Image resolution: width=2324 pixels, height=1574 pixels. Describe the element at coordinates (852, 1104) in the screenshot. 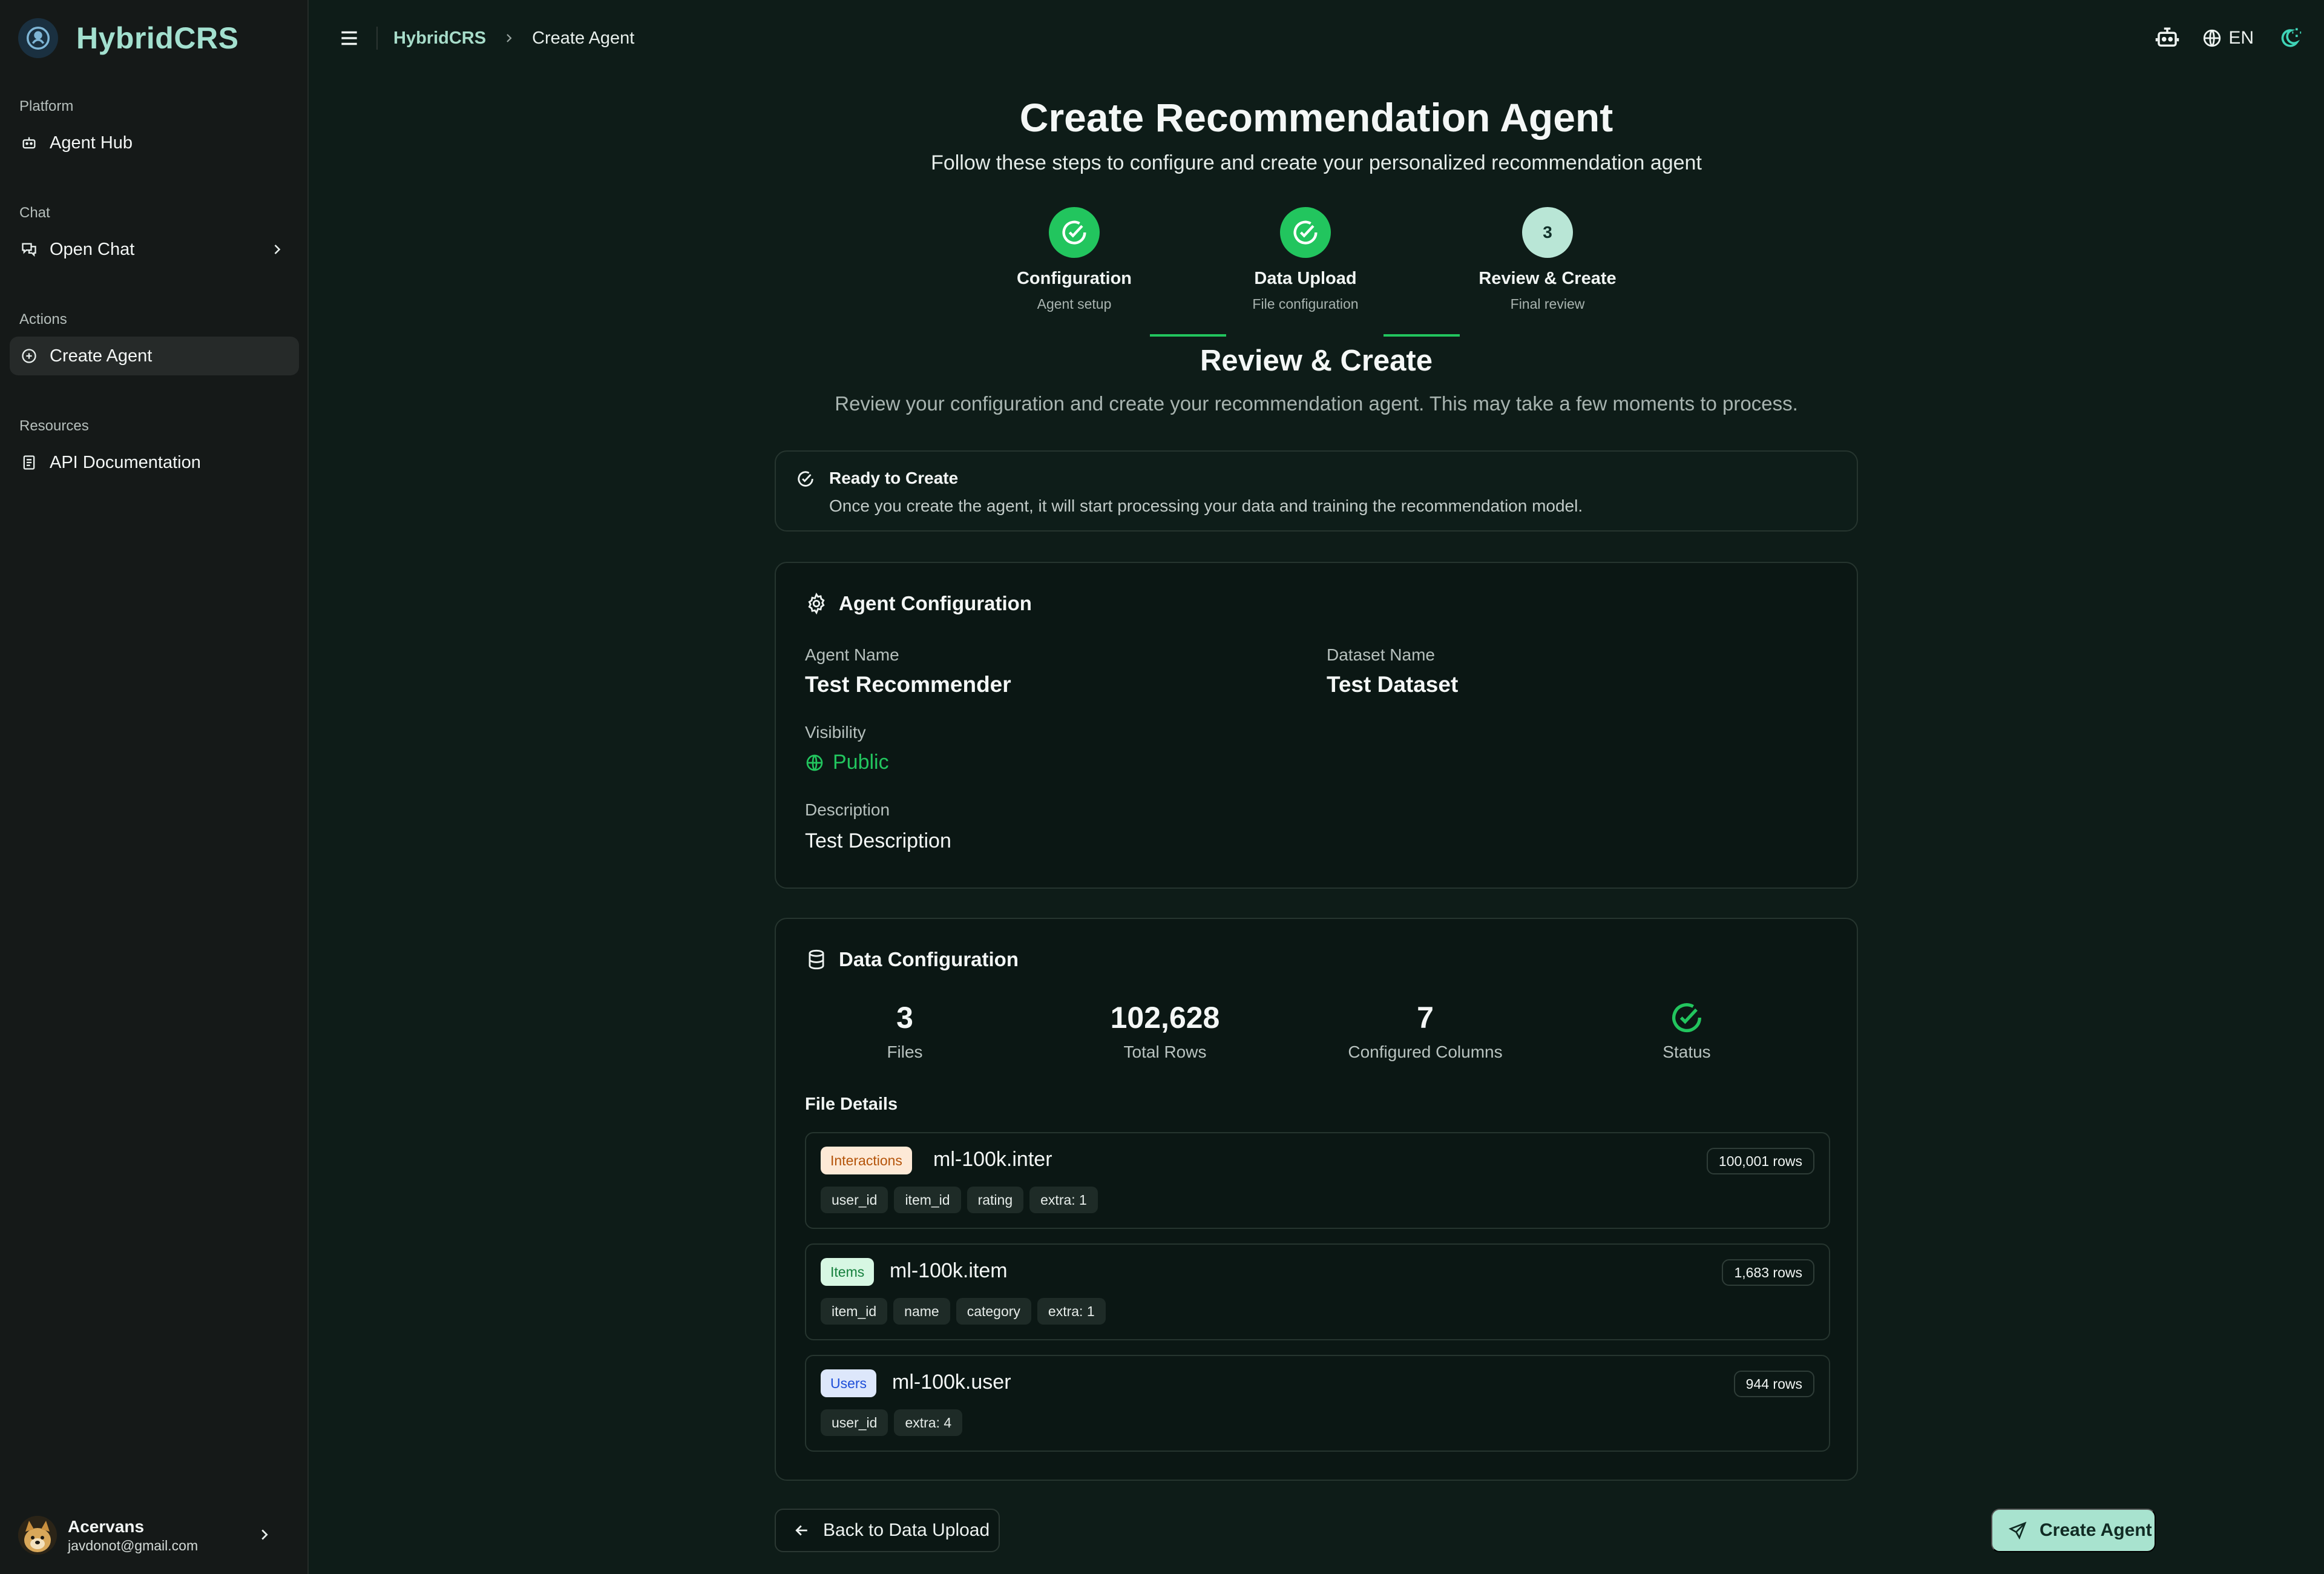

I see `file-details-label: File Details` at that location.